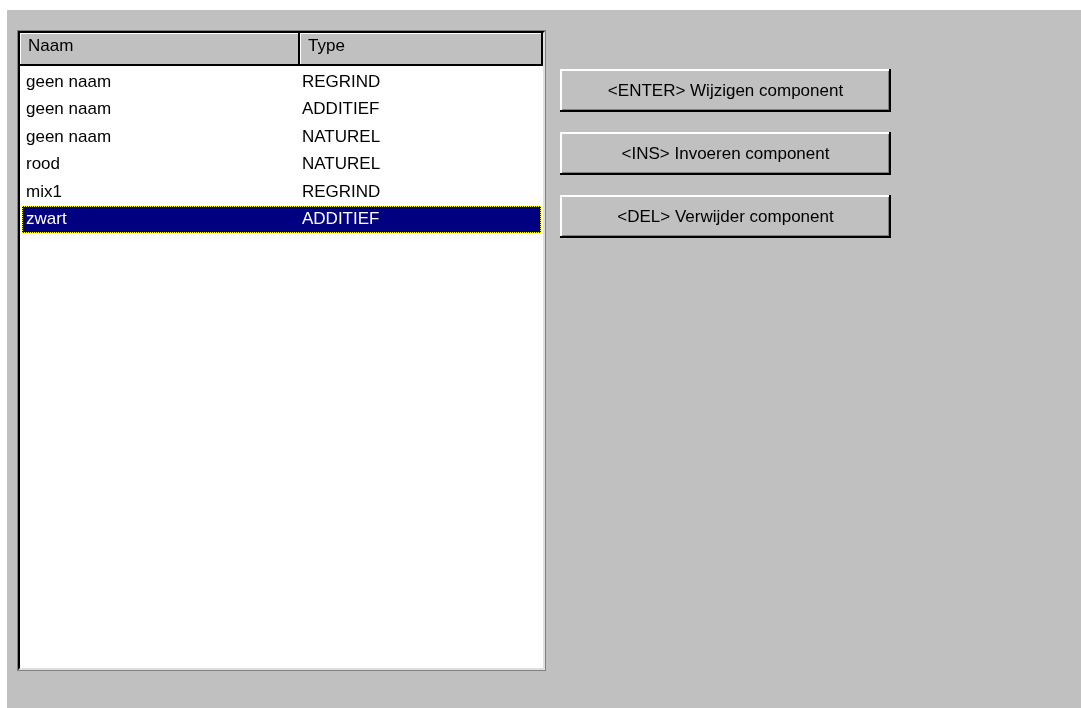 The width and height of the screenshot is (1081, 708). Describe the element at coordinates (725, 153) in the screenshot. I see `action-button: <INS> Invoeren component` at that location.